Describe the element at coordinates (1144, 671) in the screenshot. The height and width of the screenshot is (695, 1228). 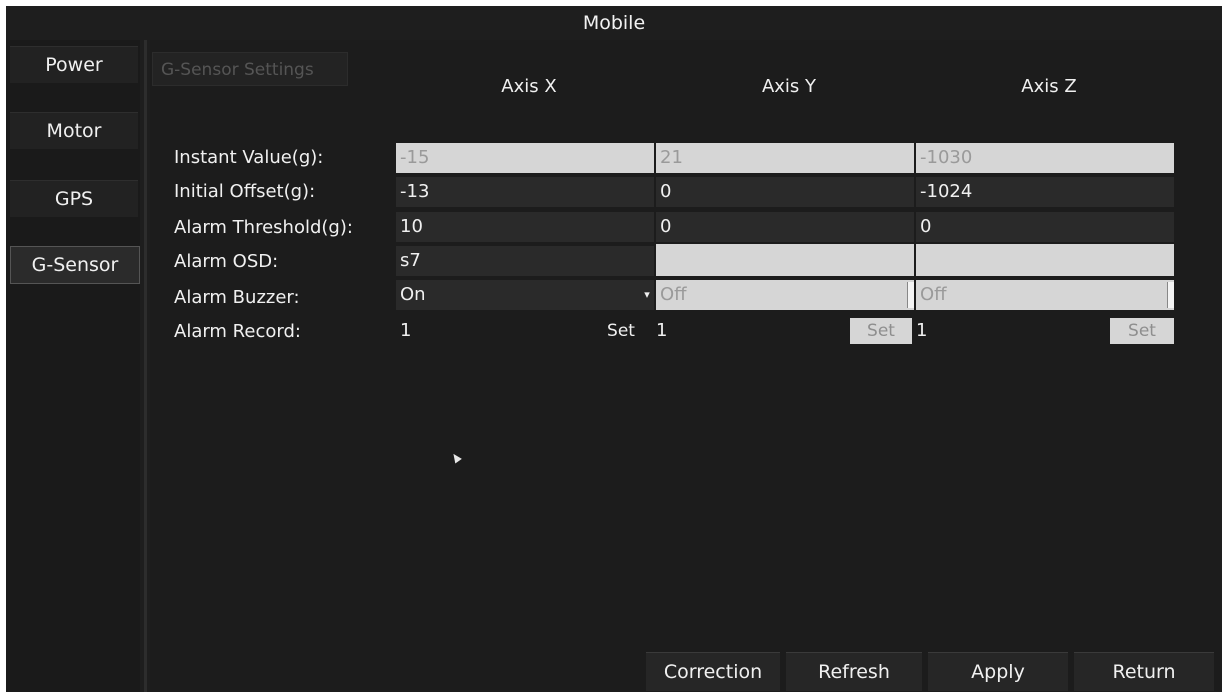
I see `return-button: Return` at that location.